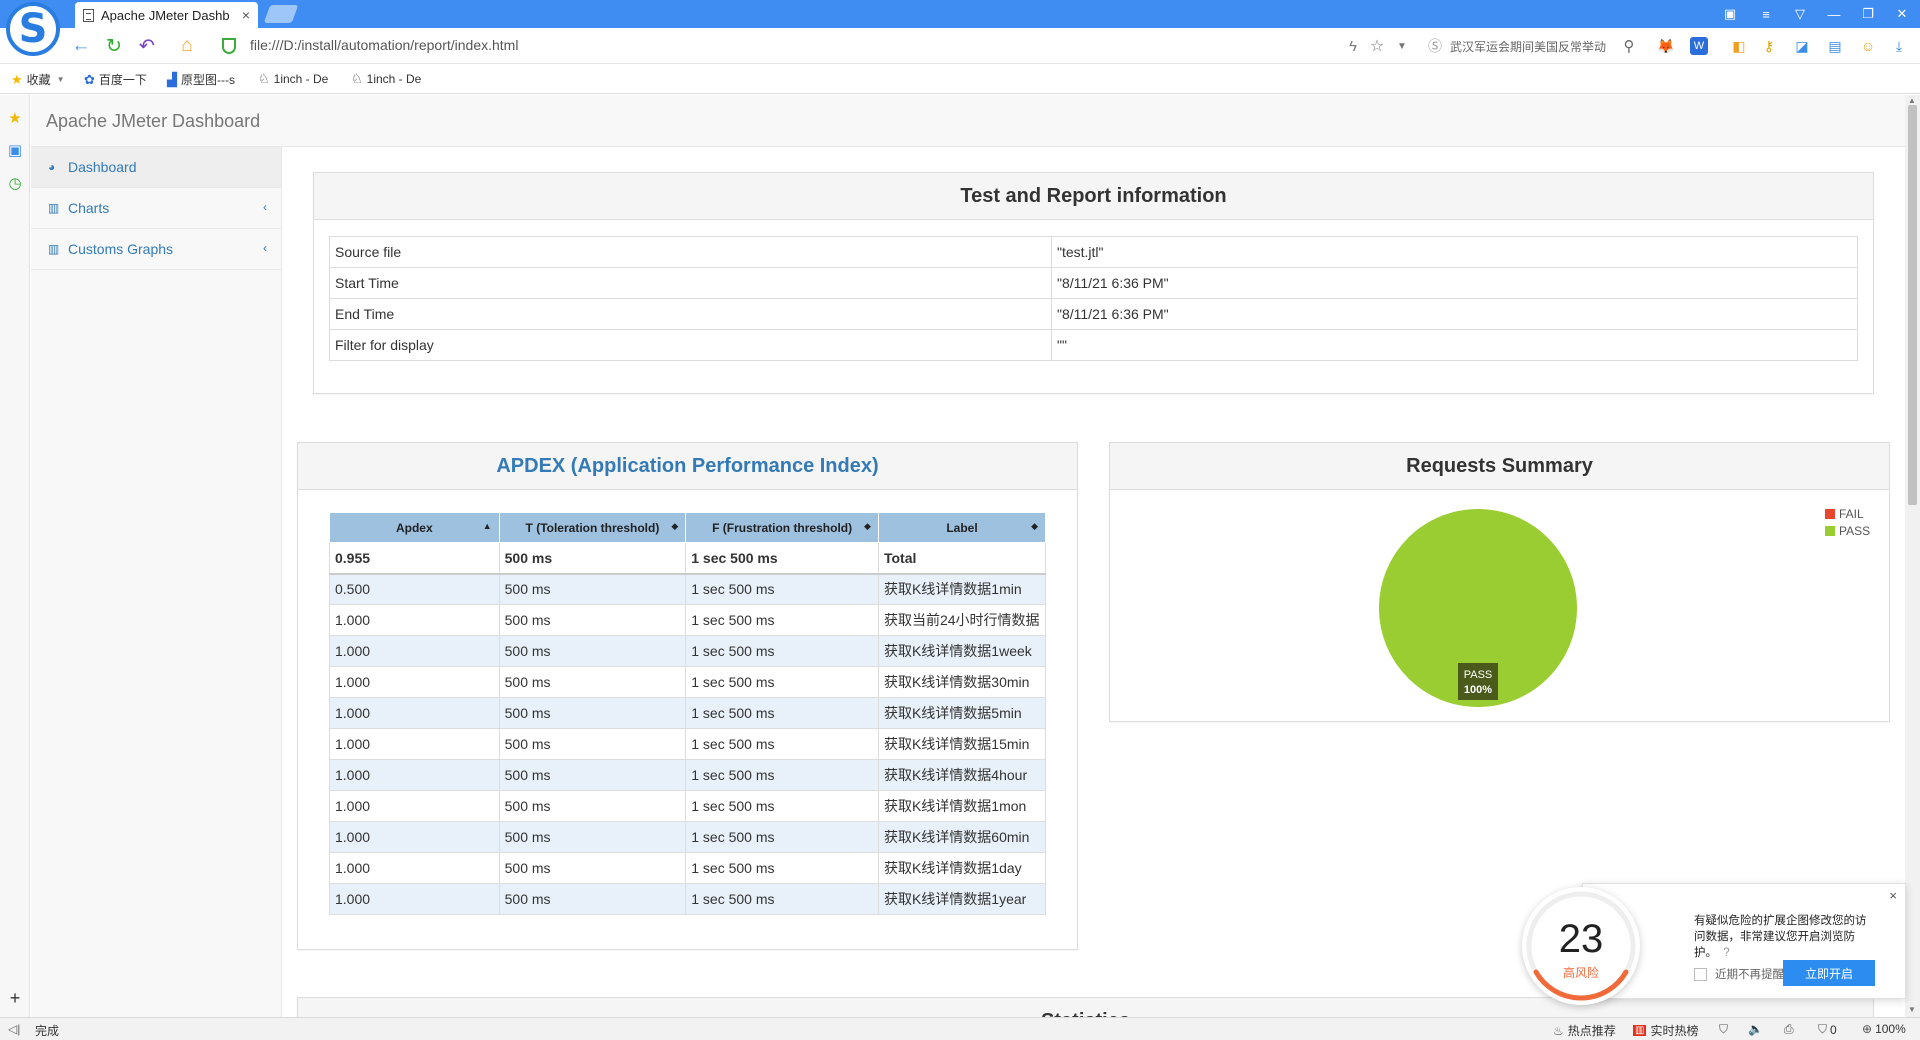 Image resolution: width=1920 pixels, height=1040 pixels. Describe the element at coordinates (156, 167) in the screenshot. I see `sidebar-item-dashboard: ◕ Dashboard` at that location.